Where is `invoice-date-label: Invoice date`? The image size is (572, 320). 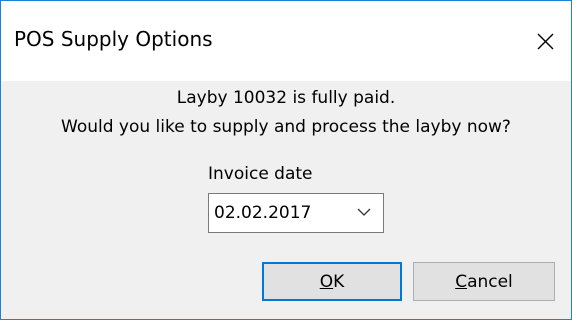
invoice-date-label: Invoice date is located at coordinates (260, 174).